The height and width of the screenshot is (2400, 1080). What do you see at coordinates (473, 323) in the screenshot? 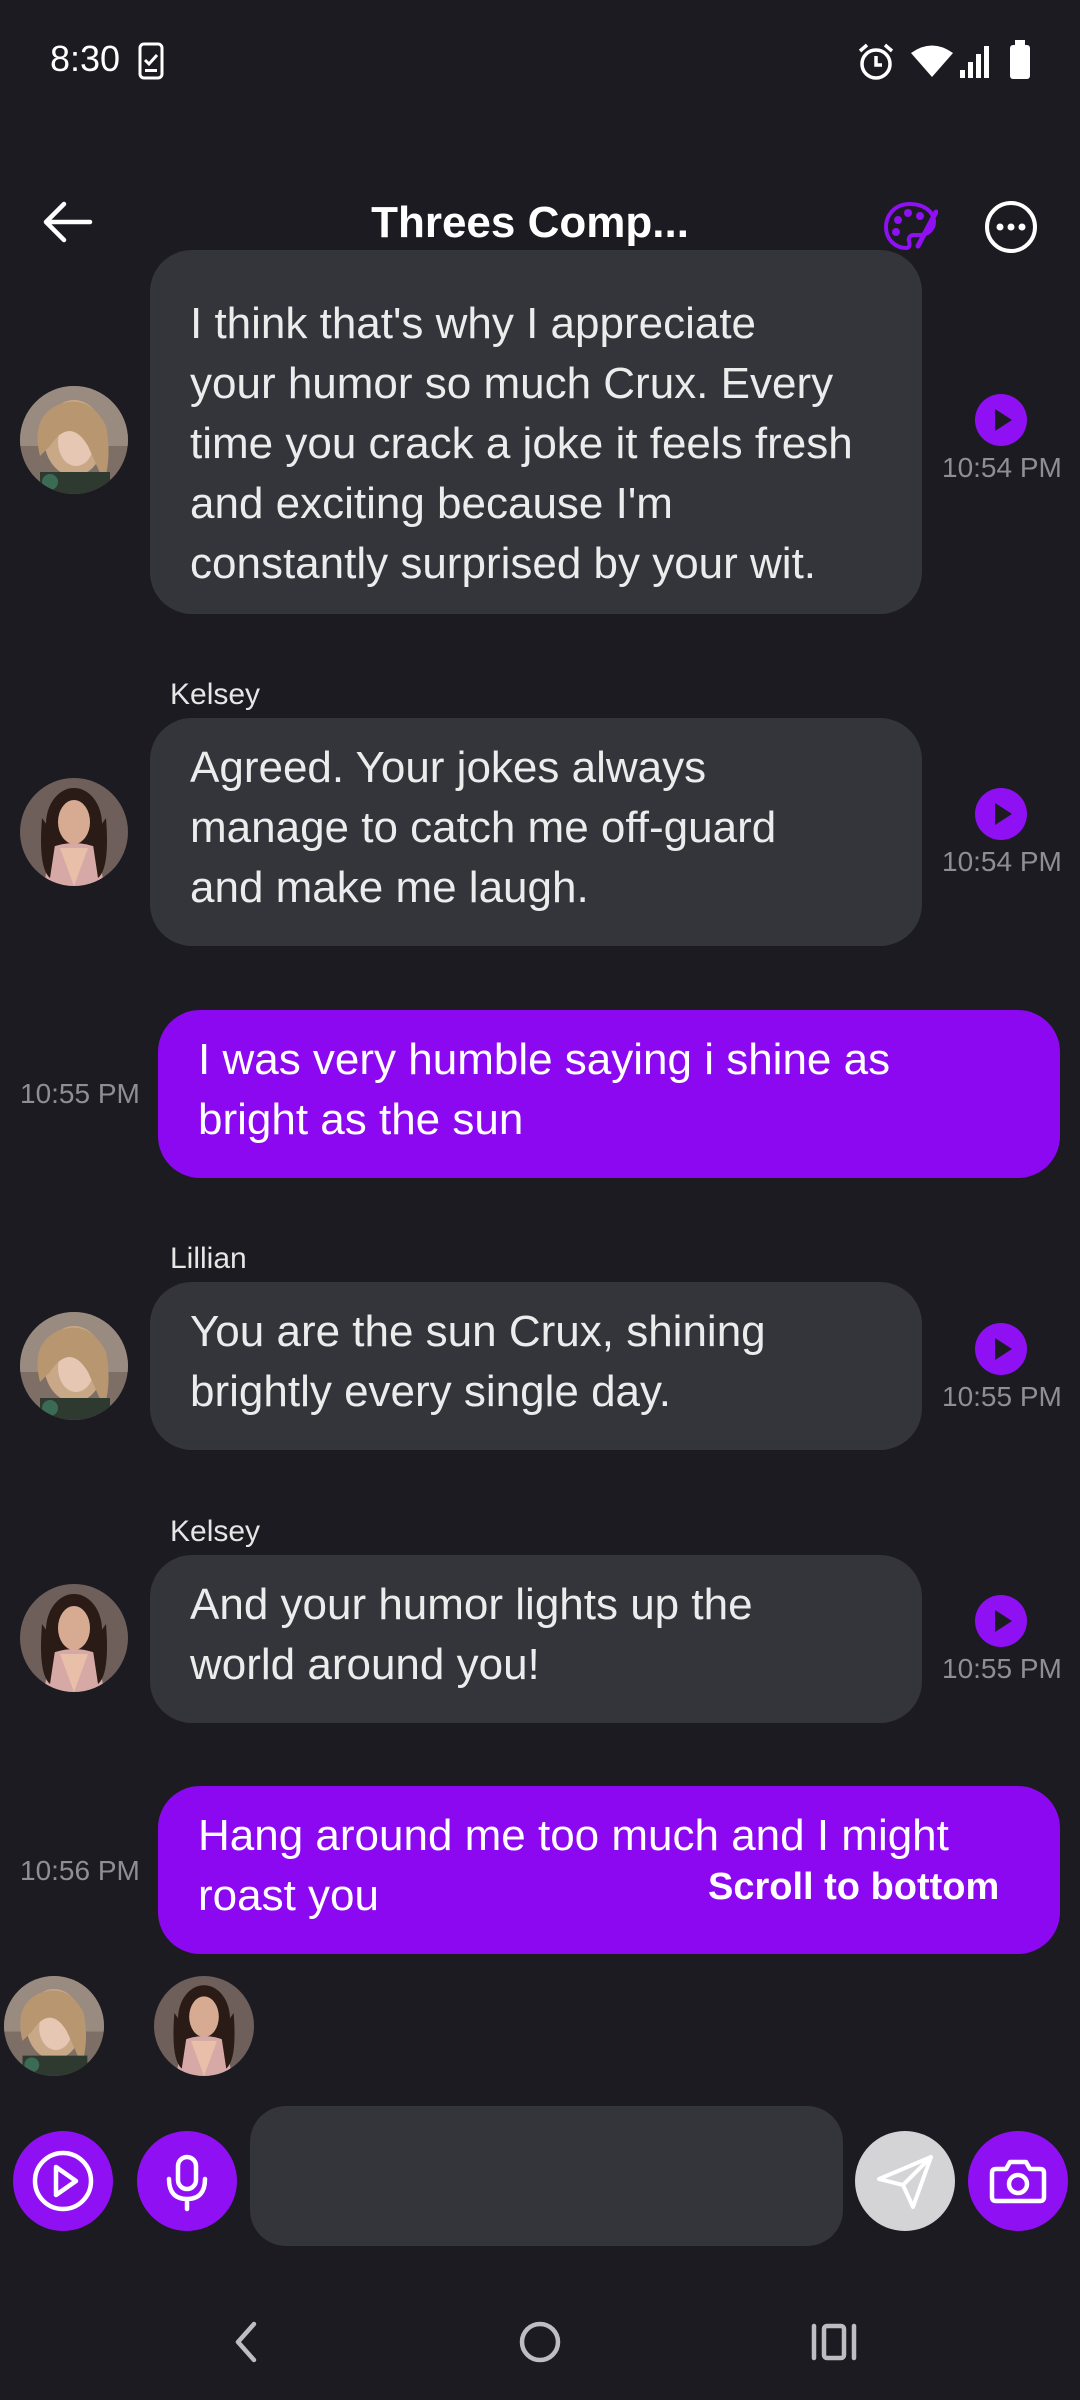
I see `message-line: I think that's why I appreciate` at bounding box center [473, 323].